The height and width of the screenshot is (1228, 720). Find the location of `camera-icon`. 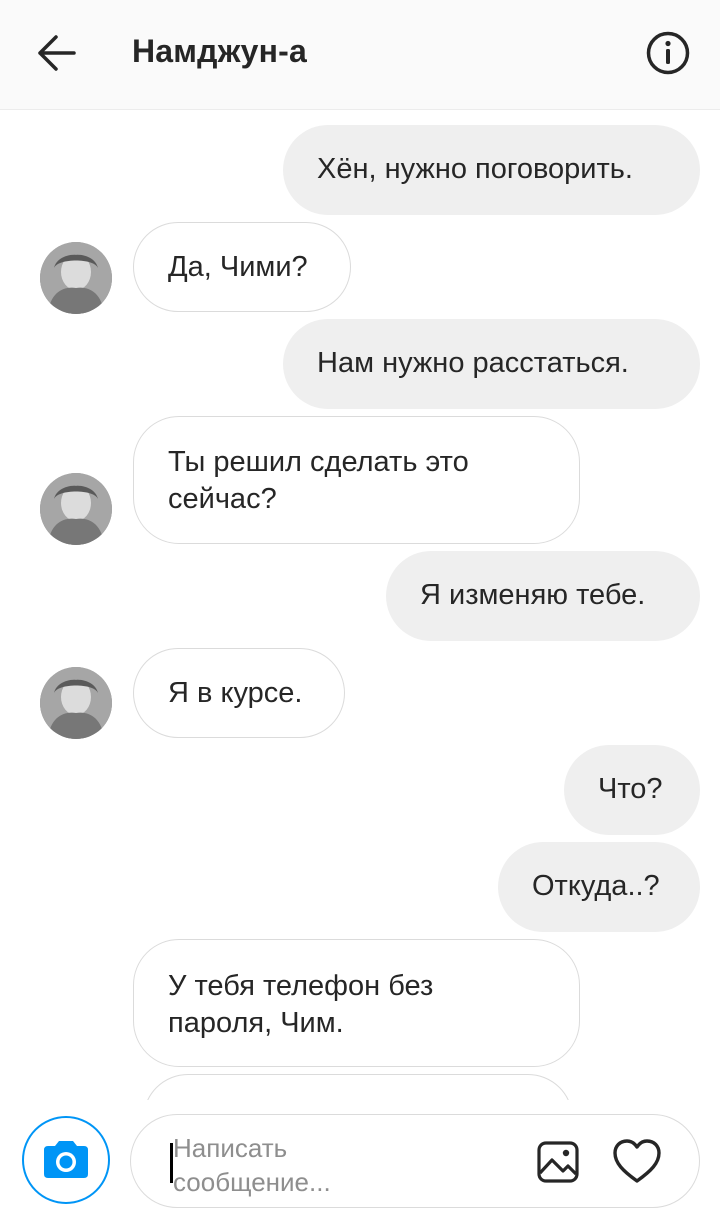

camera-icon is located at coordinates (66, 1159).